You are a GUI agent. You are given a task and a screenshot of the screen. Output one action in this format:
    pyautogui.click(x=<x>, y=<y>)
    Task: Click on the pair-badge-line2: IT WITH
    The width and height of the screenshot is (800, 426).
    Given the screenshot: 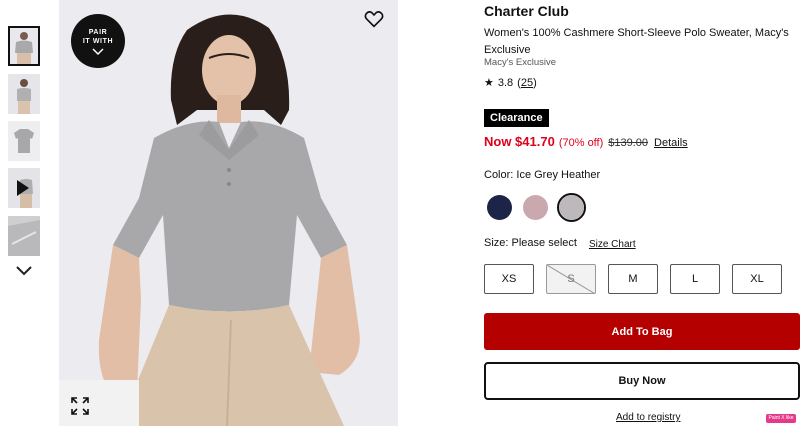 What is the action you would take?
    pyautogui.click(x=98, y=41)
    